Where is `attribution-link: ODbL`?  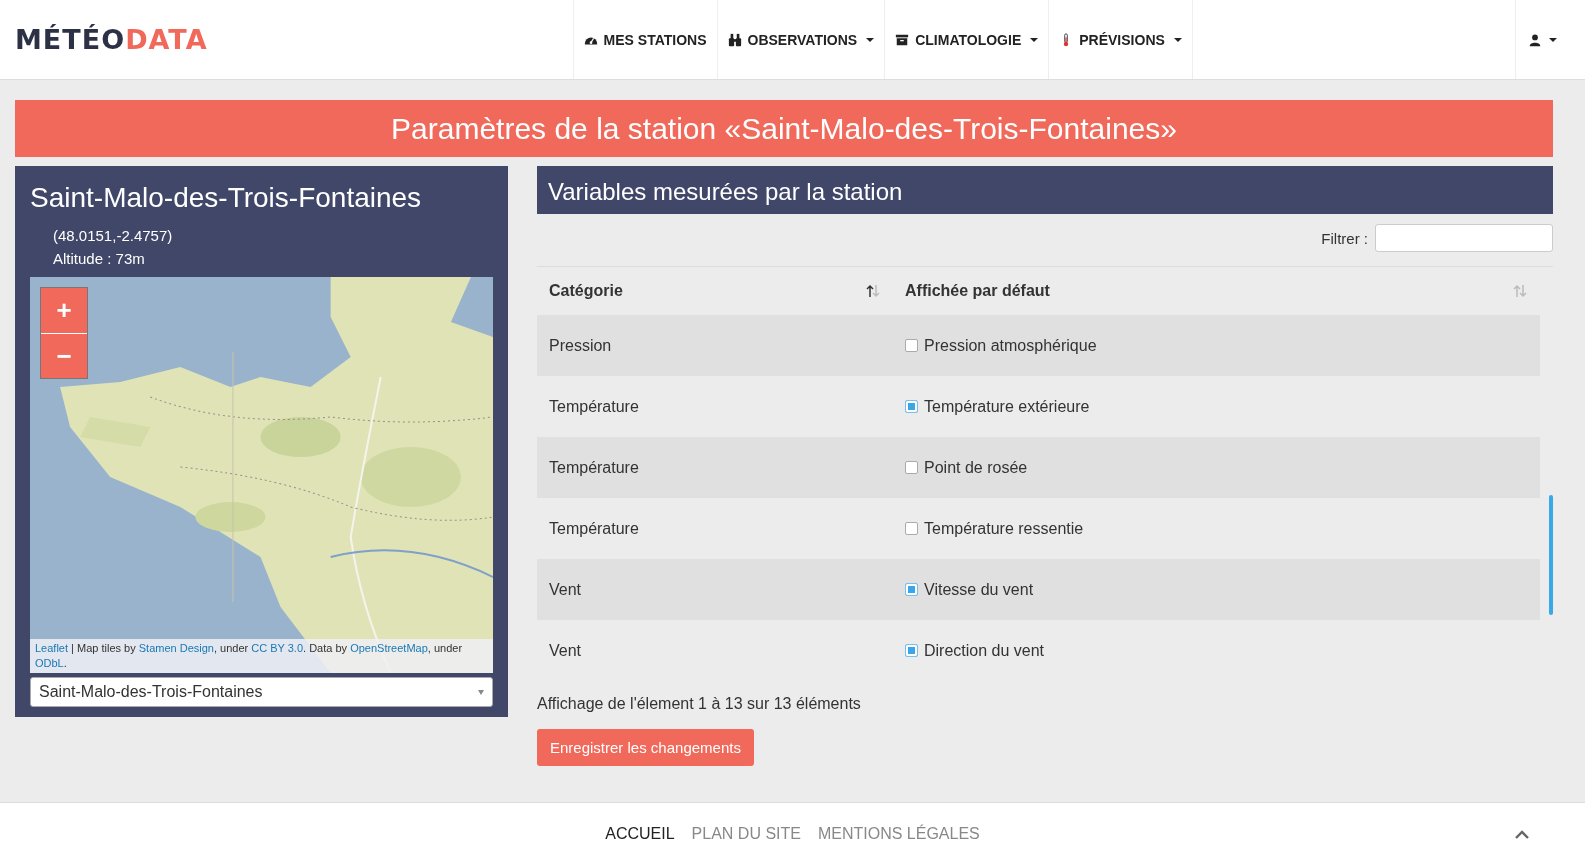
attribution-link: ODbL is located at coordinates (49, 663).